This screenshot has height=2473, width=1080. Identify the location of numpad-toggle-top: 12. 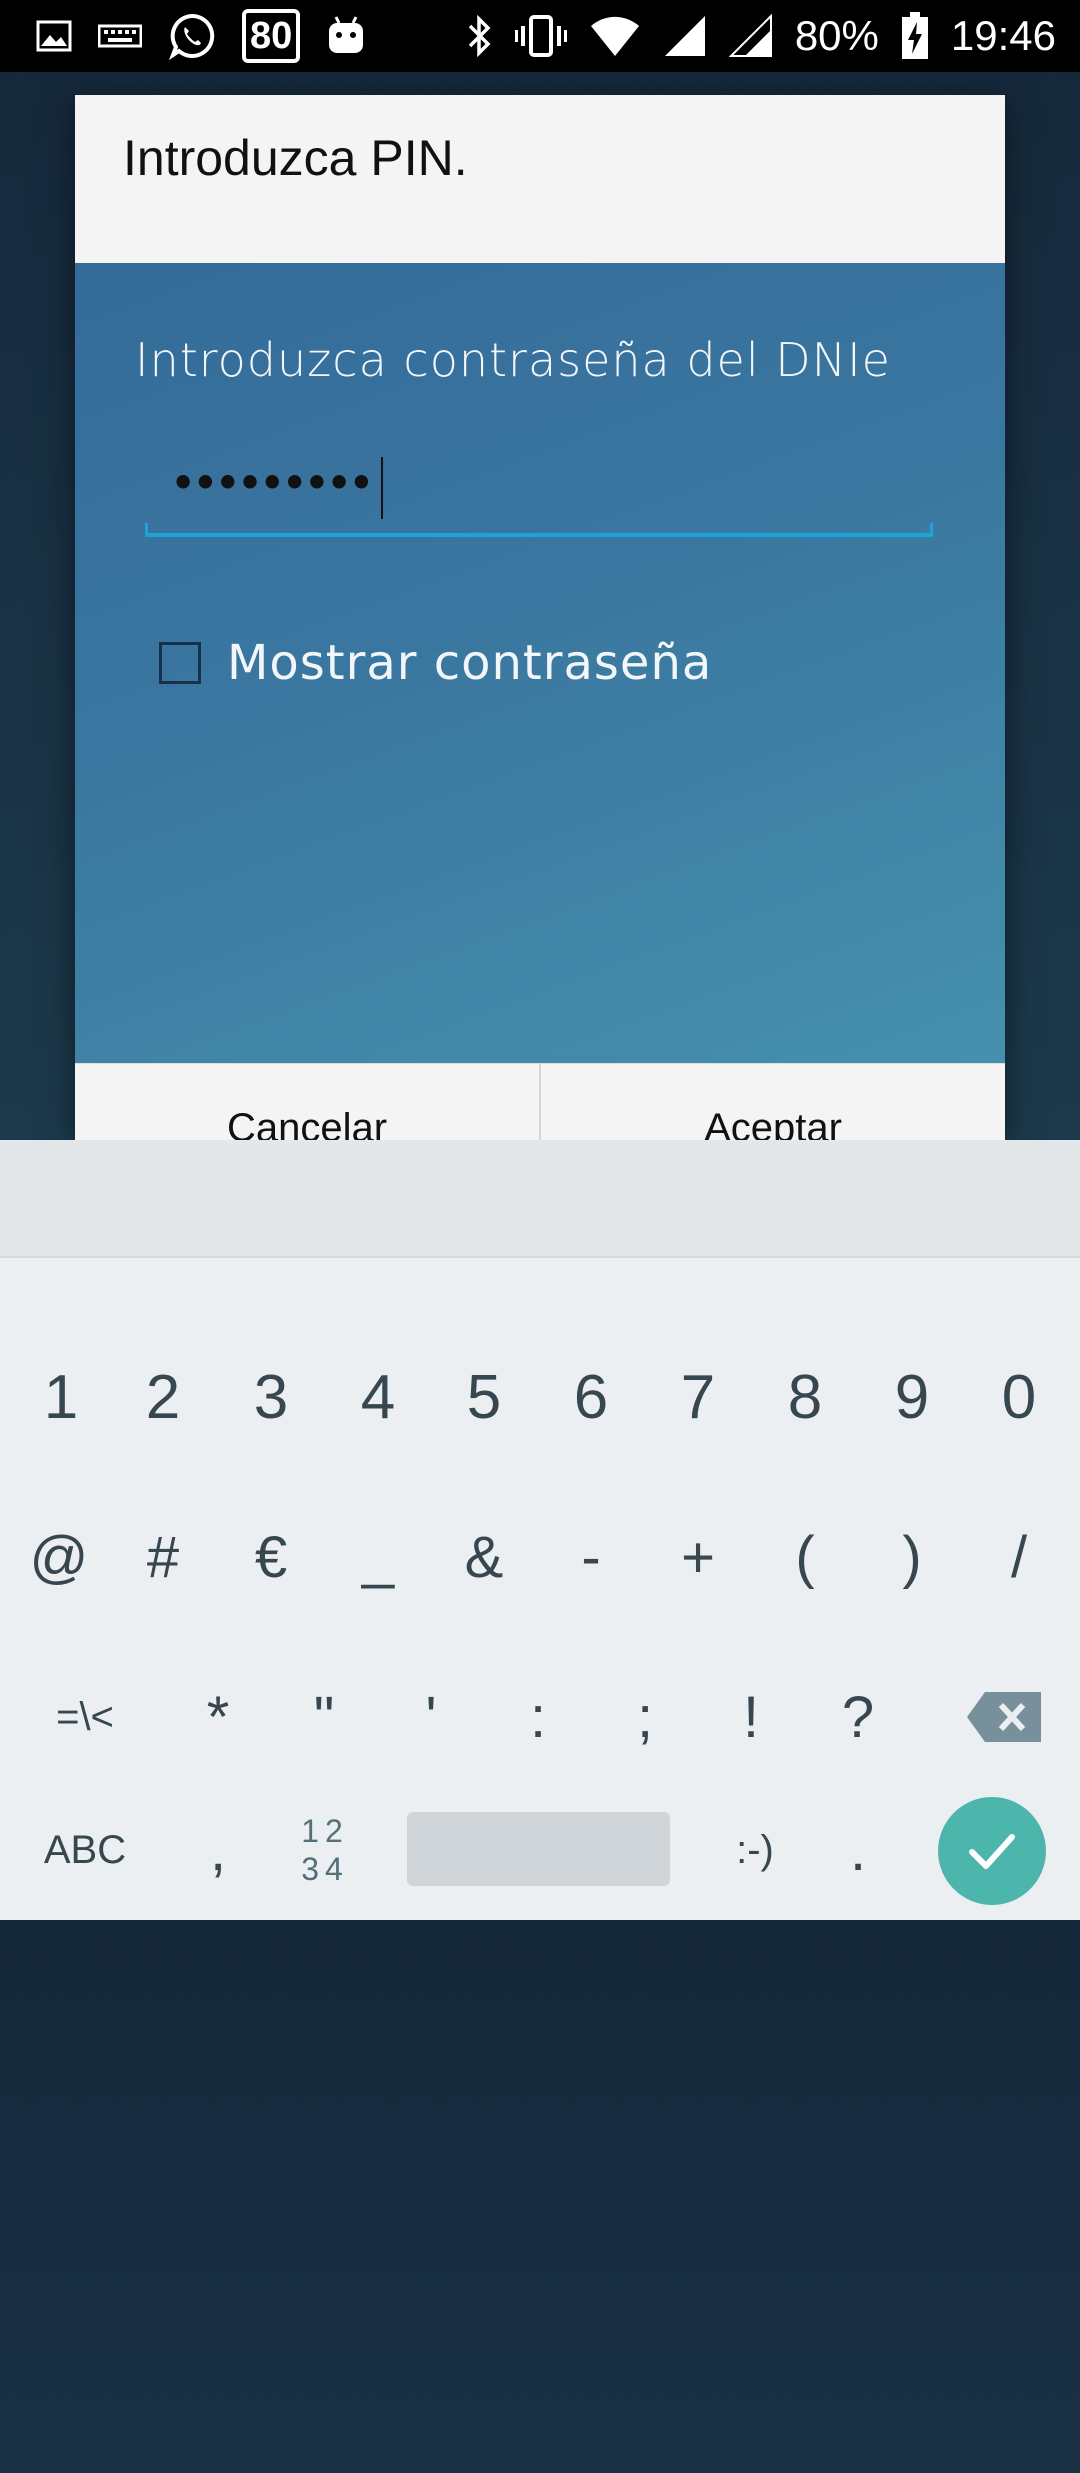
(325, 1831).